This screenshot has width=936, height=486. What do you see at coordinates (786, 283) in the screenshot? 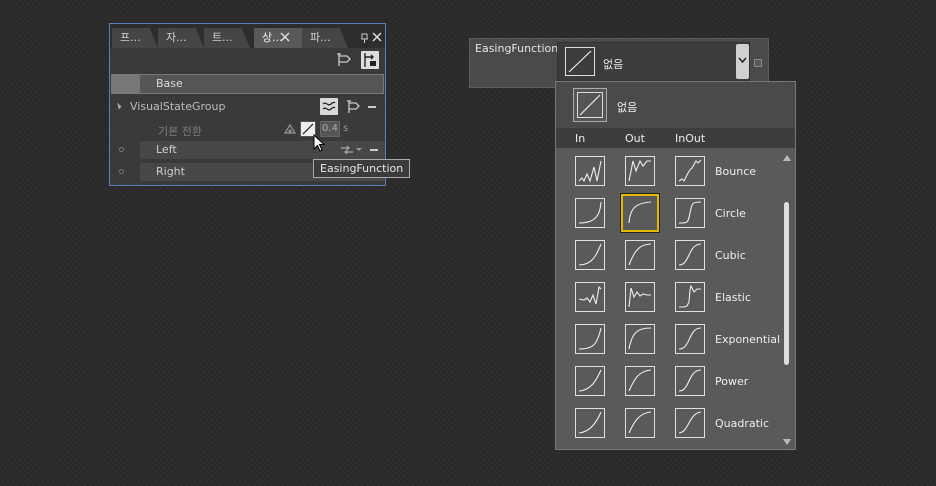
I see `scroll-thumb` at bounding box center [786, 283].